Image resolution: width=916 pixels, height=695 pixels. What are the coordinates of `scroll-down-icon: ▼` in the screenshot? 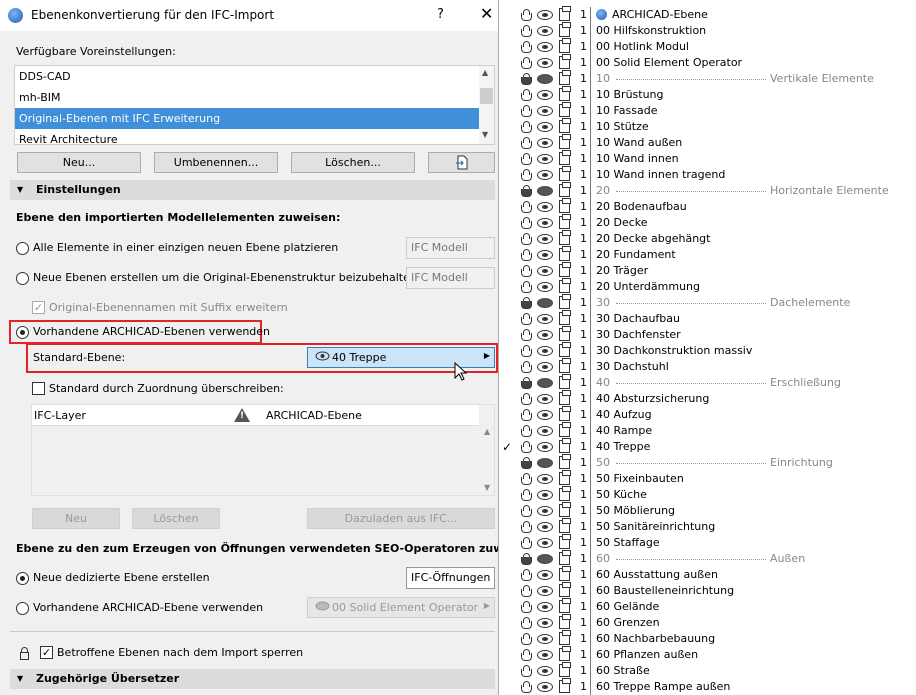 It's located at (485, 134).